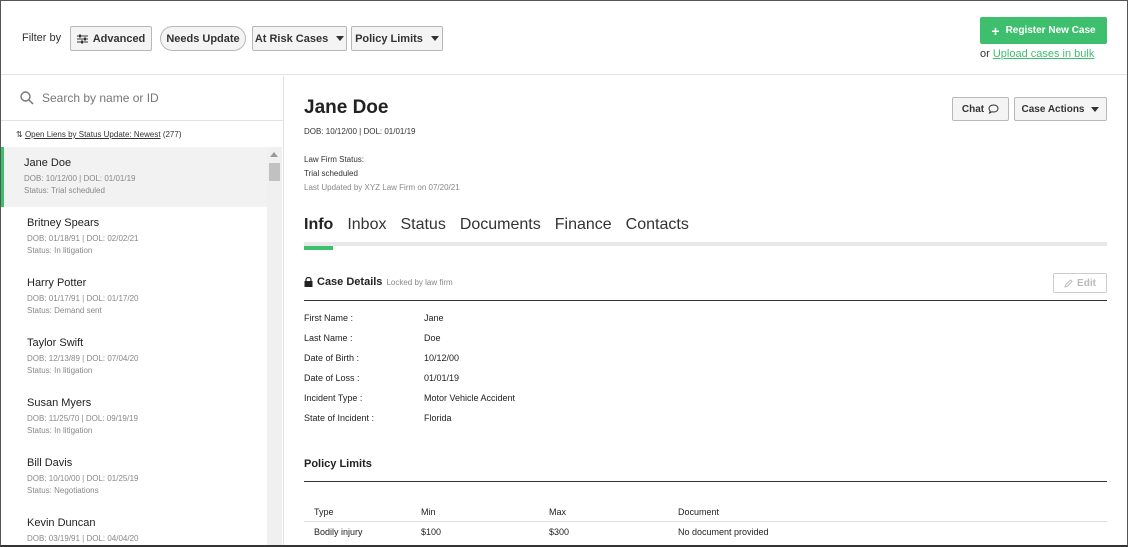 The image size is (1128, 547). Describe the element at coordinates (583, 231) in the screenshot. I see `tab-finance: Finance` at that location.